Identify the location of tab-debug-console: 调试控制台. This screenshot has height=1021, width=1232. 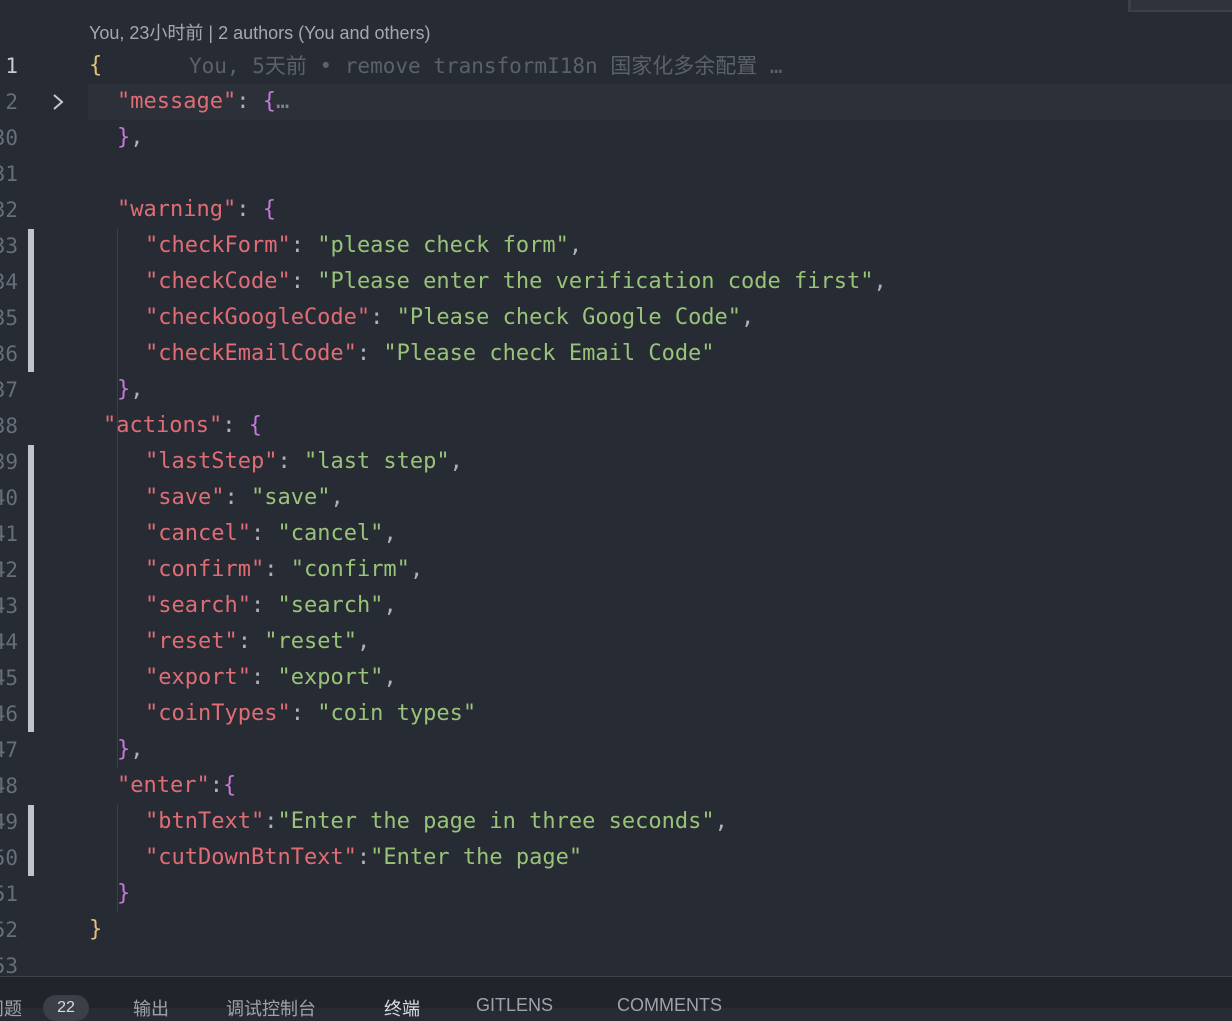
(271, 1008).